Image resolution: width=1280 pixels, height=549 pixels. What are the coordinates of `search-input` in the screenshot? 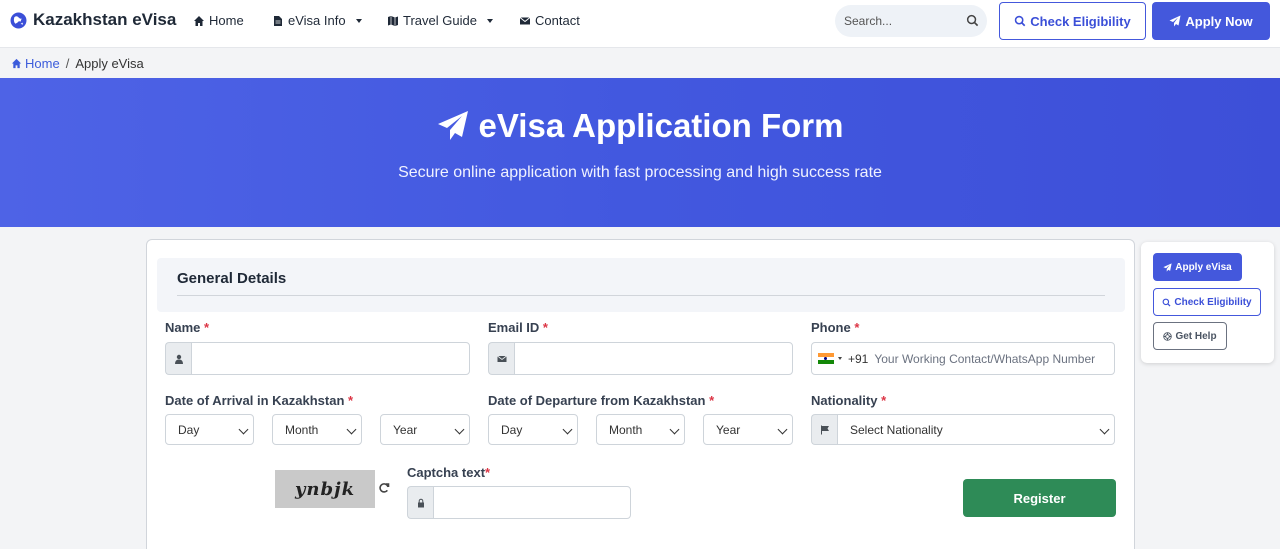 It's located at (900, 21).